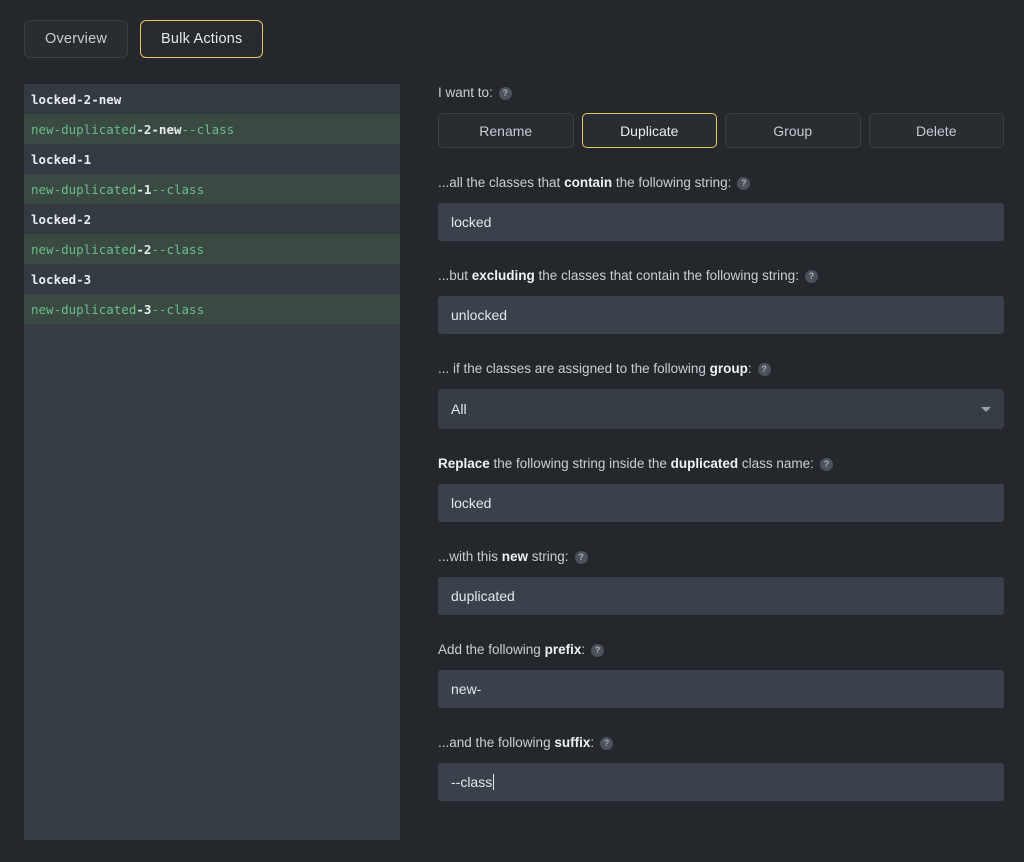 Image resolution: width=1024 pixels, height=862 pixels. I want to click on duplicate-button: Duplicate, so click(649, 130).